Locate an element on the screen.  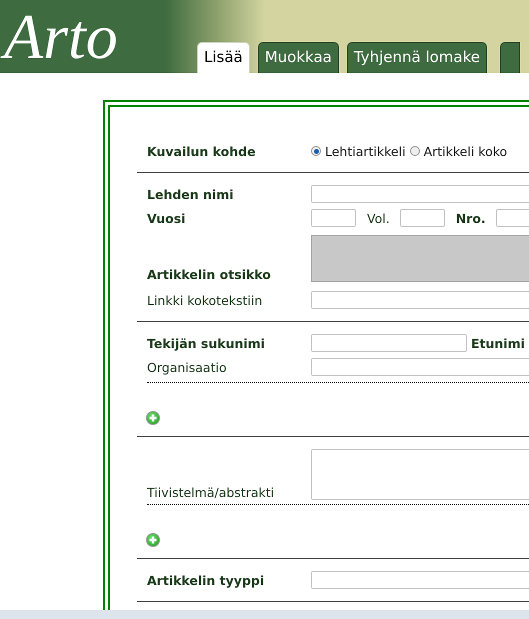
radio-label: Artikkeli koko is located at coordinates (466, 151).